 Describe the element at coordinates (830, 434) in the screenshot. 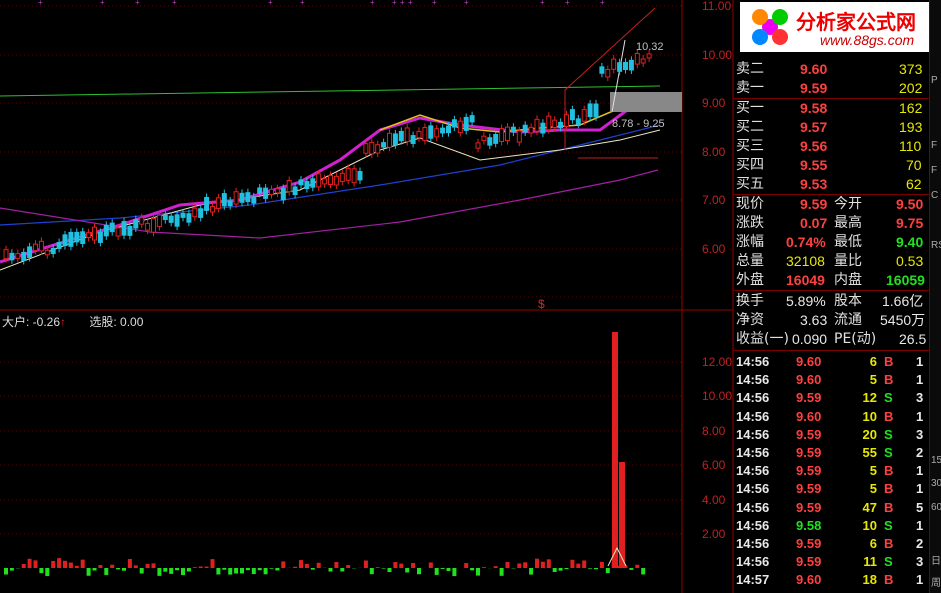

I see `tick-row: 14:56 9.59 20 S 3` at that location.